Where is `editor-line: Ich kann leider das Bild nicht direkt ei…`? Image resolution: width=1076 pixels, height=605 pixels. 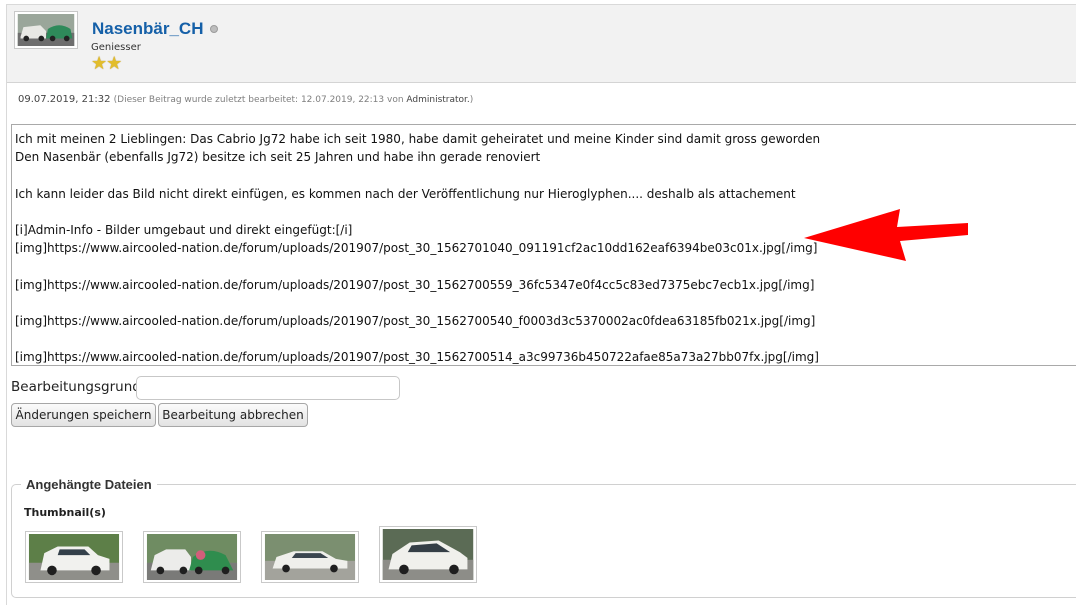
editor-line: Ich kann leider das Bild nicht direkt ei… is located at coordinates (405, 193).